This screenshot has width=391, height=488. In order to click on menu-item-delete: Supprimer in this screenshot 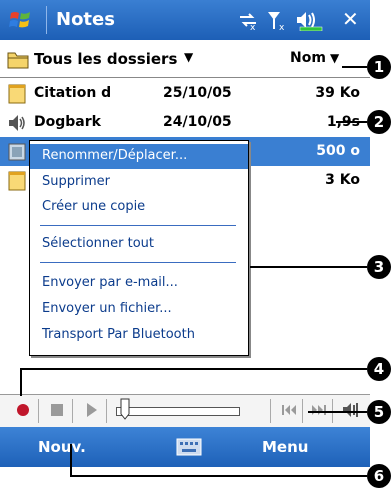, I will do `click(139, 182)`.